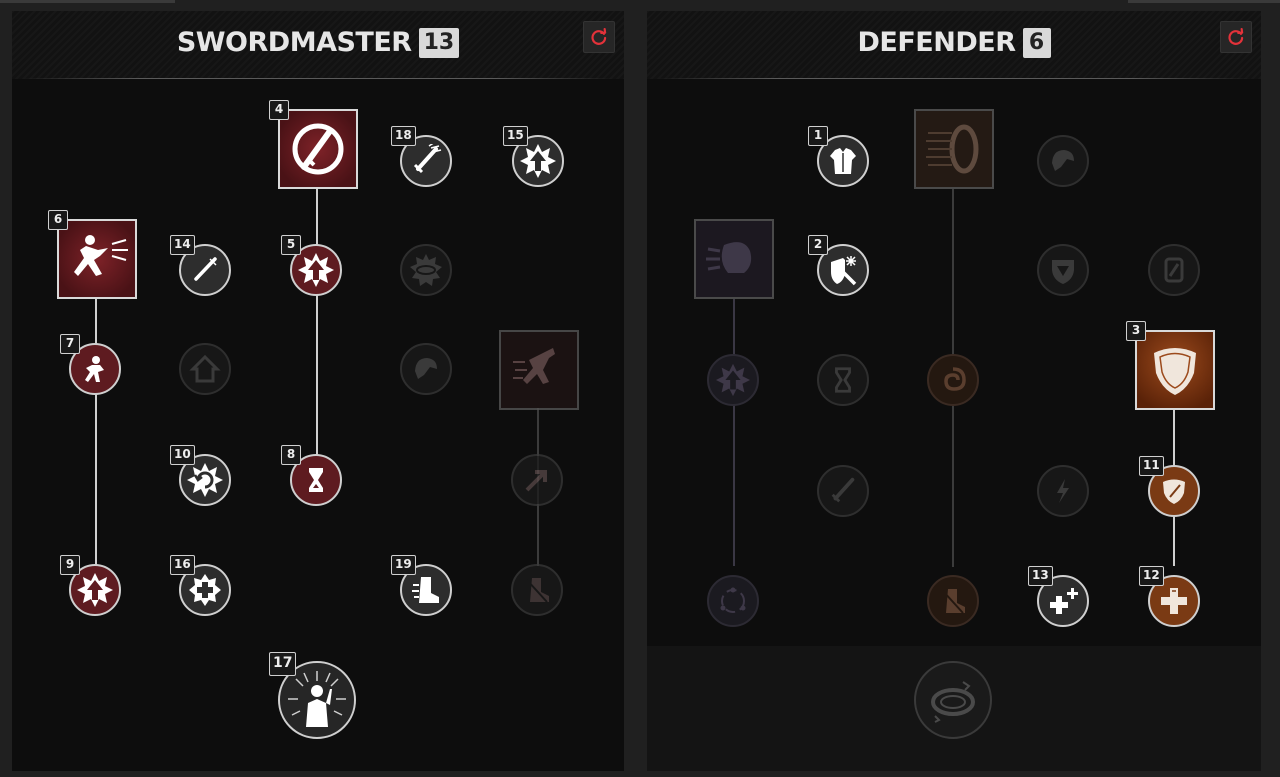 This screenshot has height=777, width=1280. Describe the element at coordinates (1151, 466) in the screenshot. I see `skill-order-badge: 11` at that location.